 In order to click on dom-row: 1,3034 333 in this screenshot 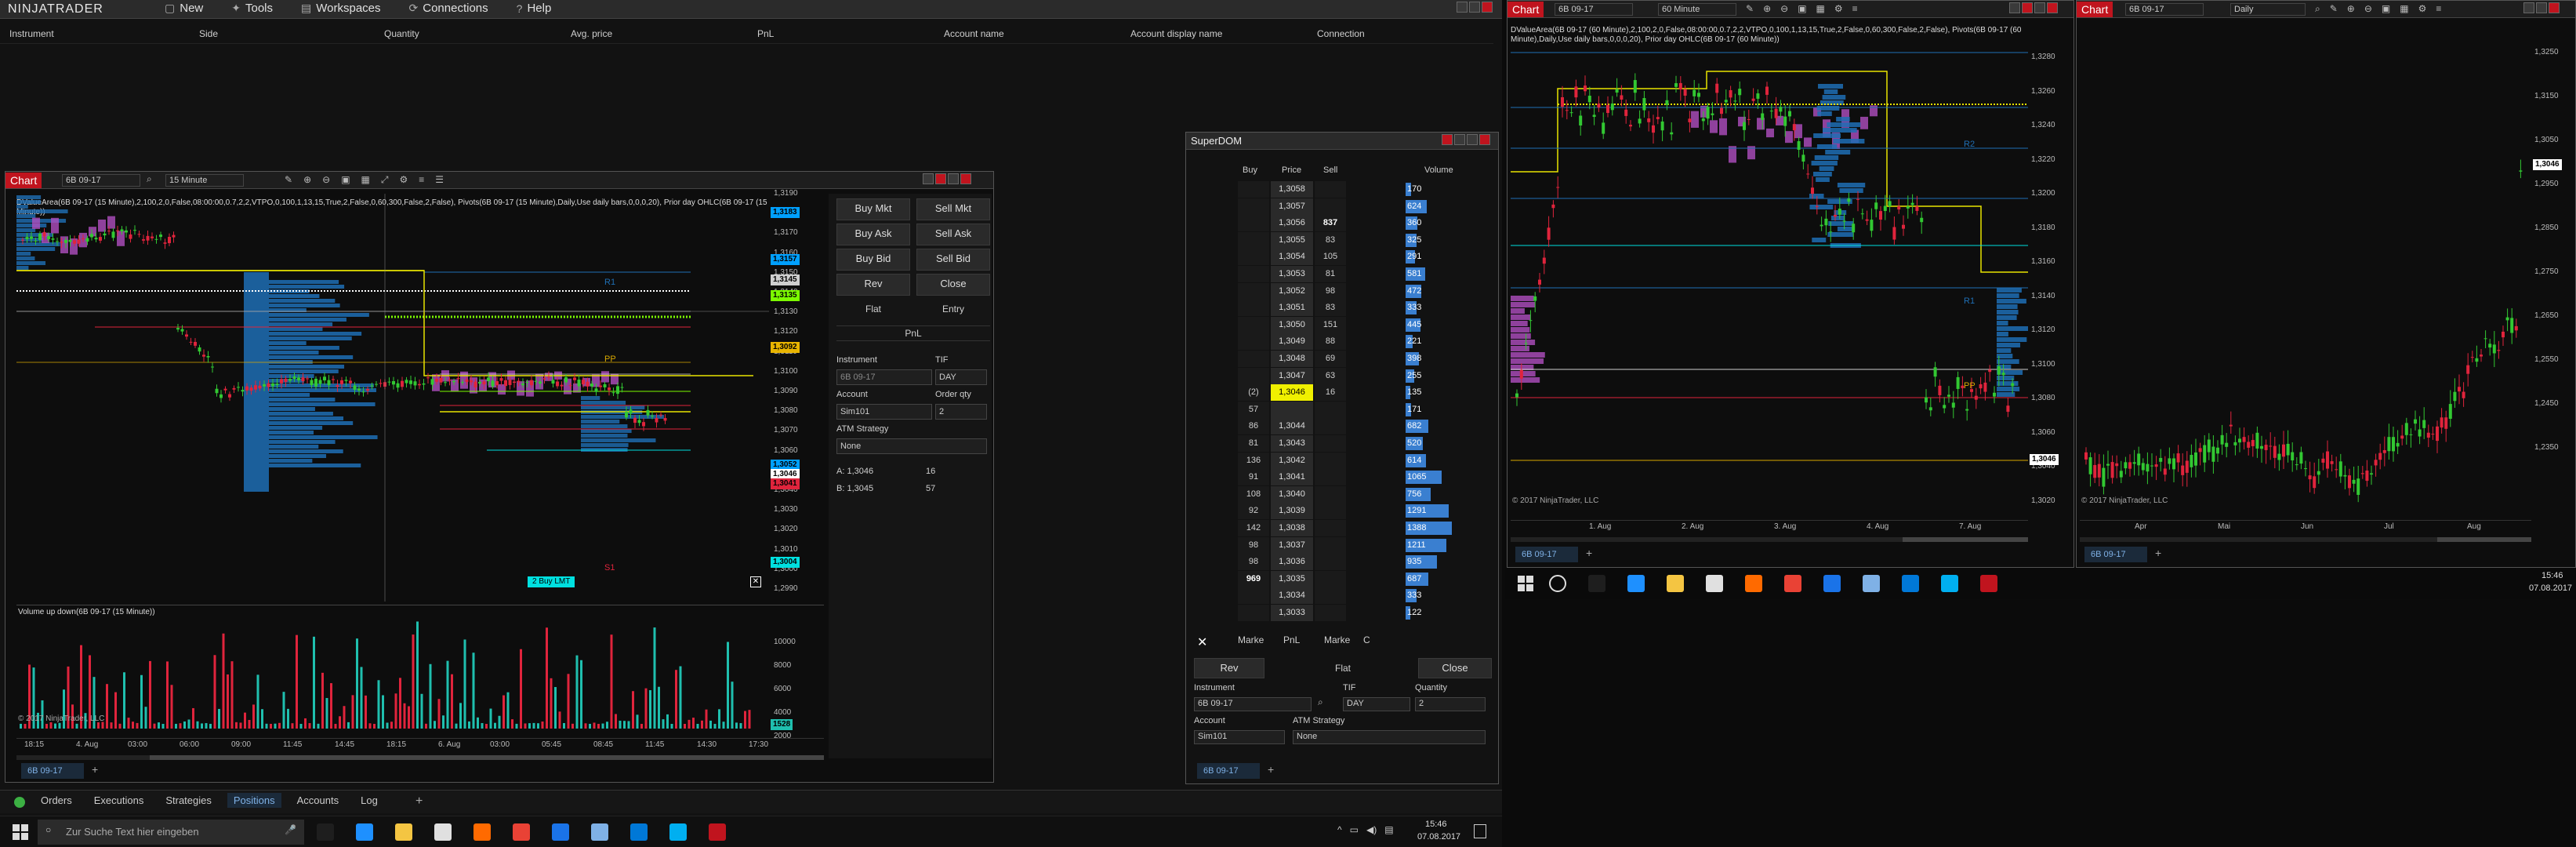, I will do `click(1364, 596)`.